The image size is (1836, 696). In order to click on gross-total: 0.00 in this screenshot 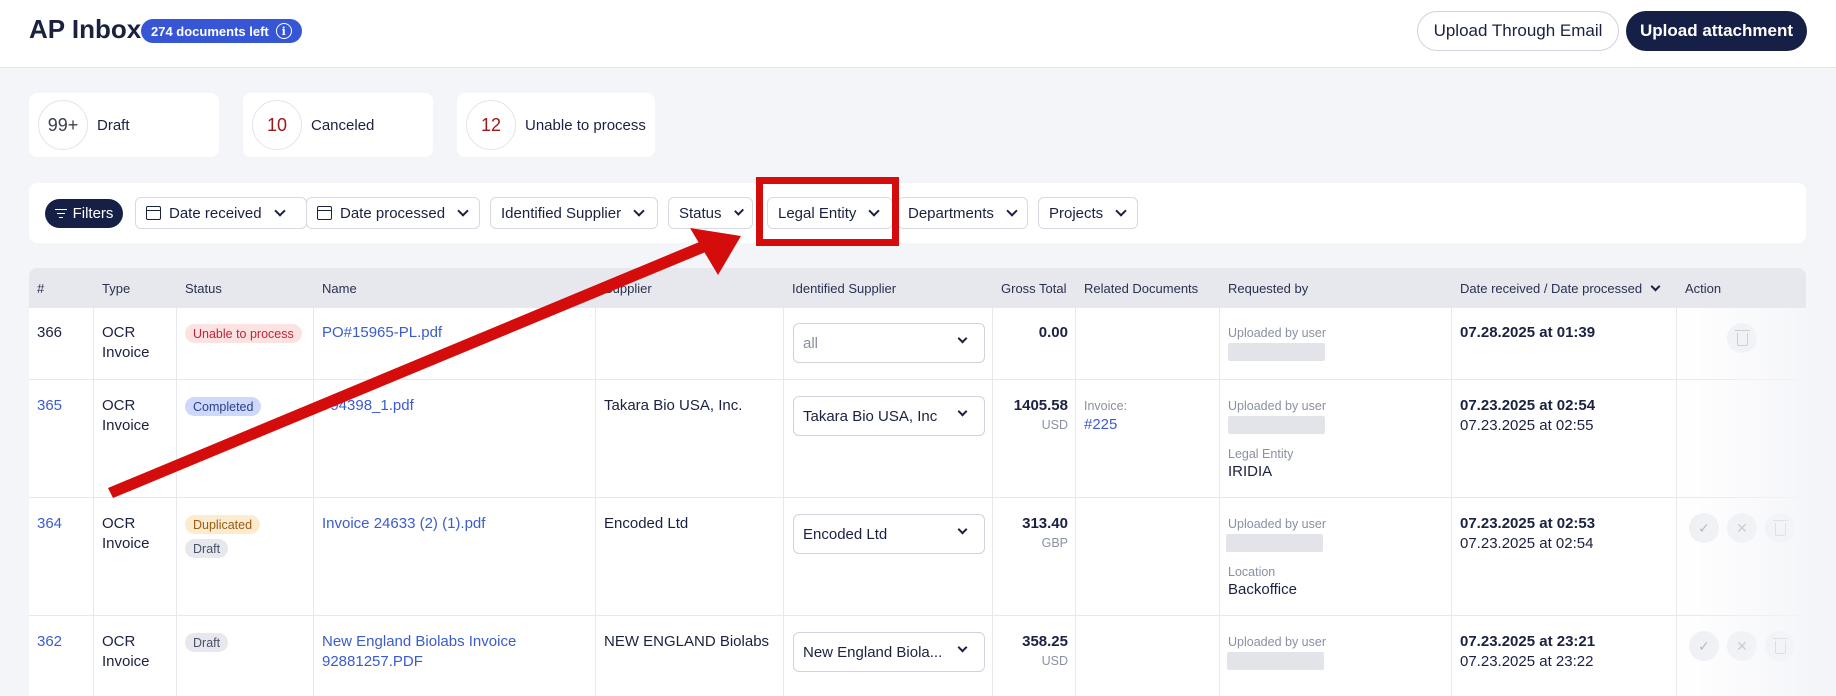, I will do `click(1053, 332)`.